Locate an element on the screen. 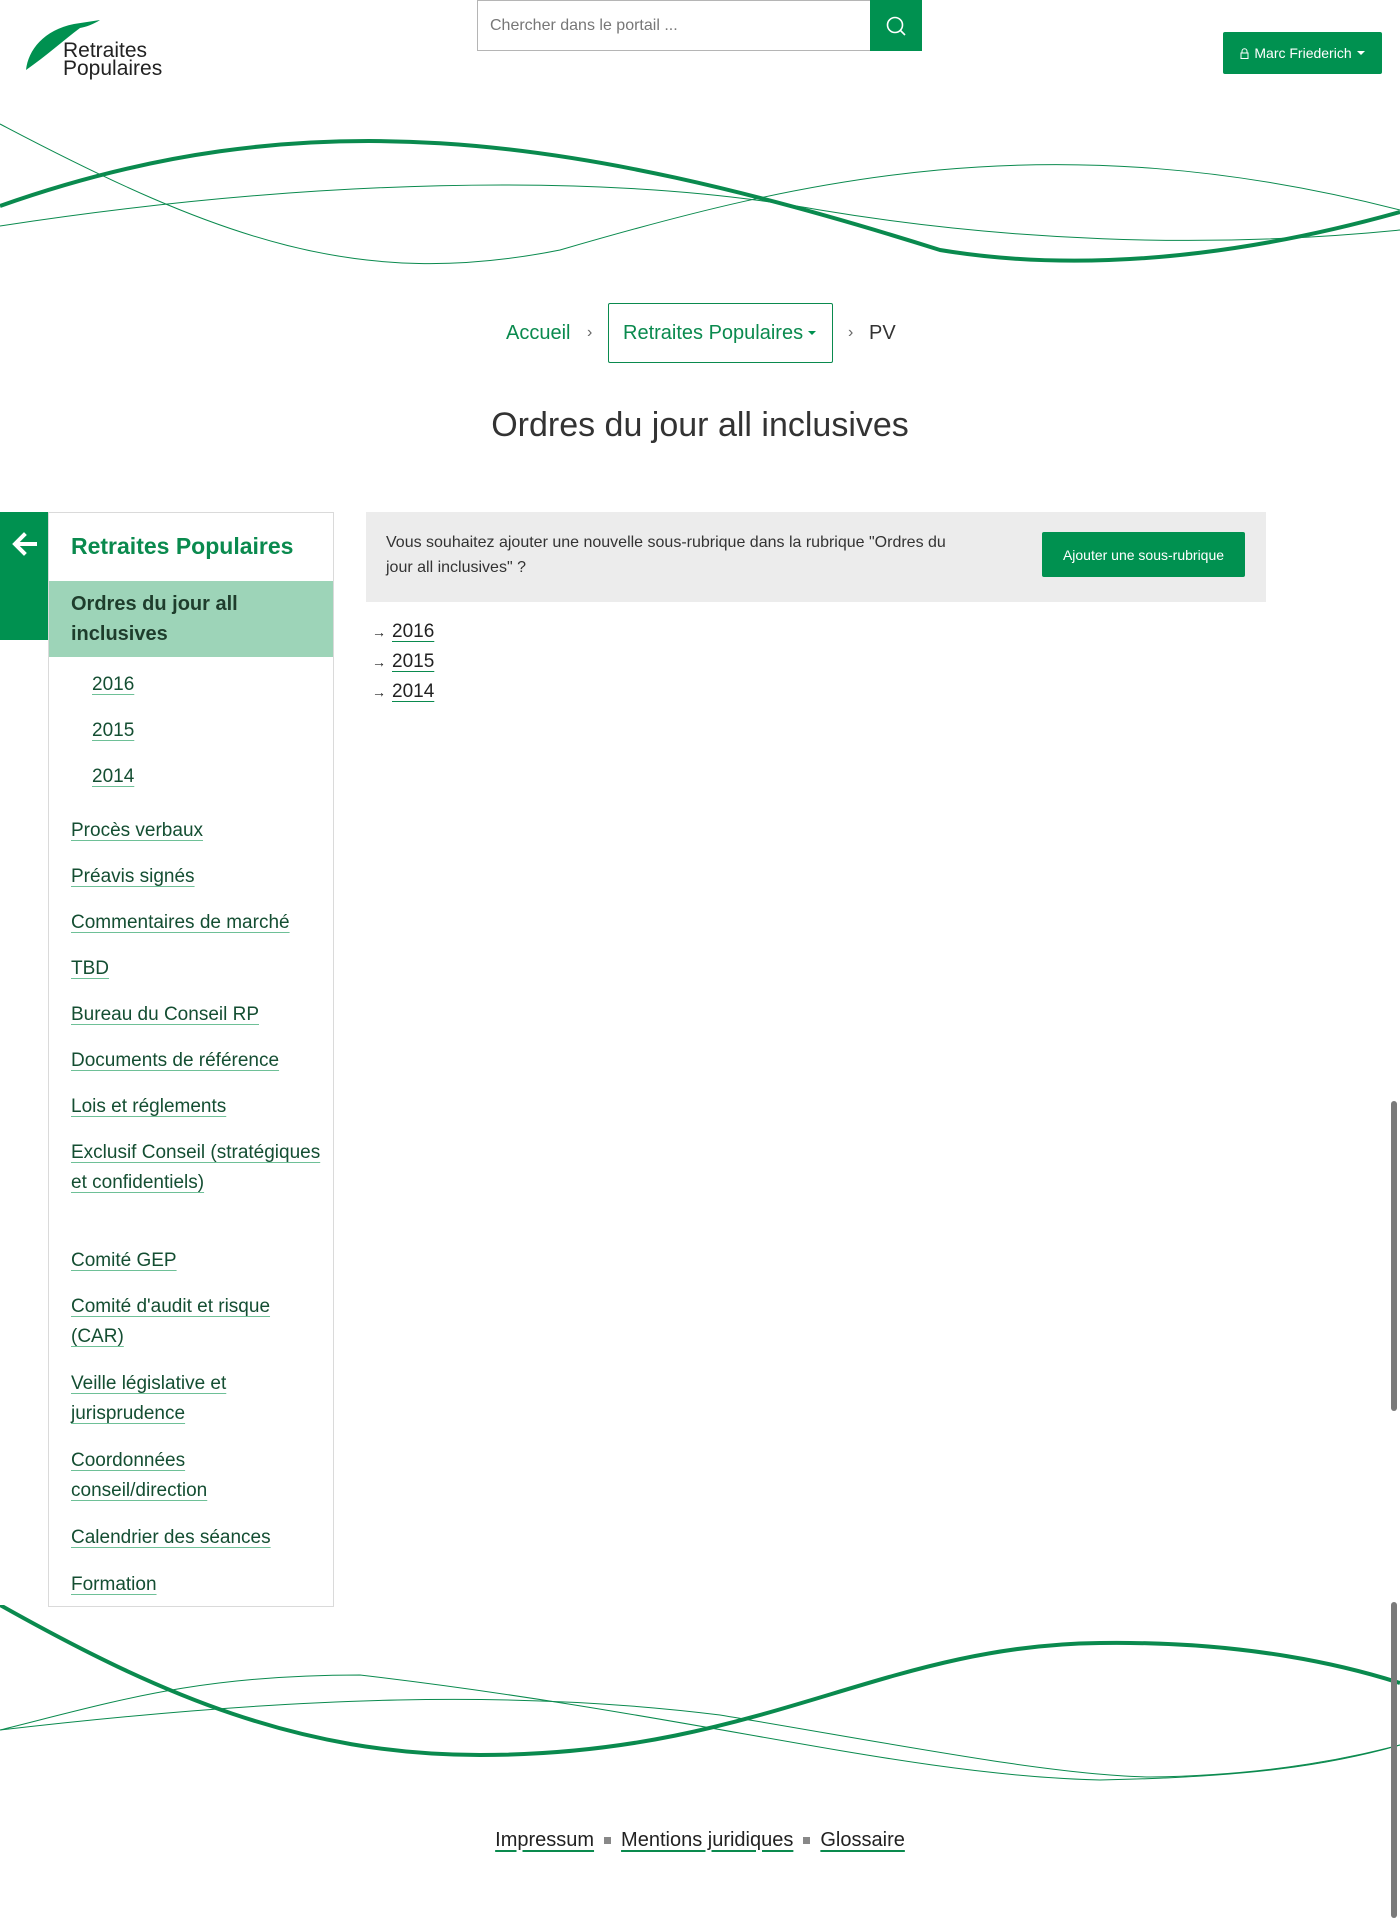 This screenshot has width=1400, height=1930. year-link-2014: 2014 is located at coordinates (413, 692).